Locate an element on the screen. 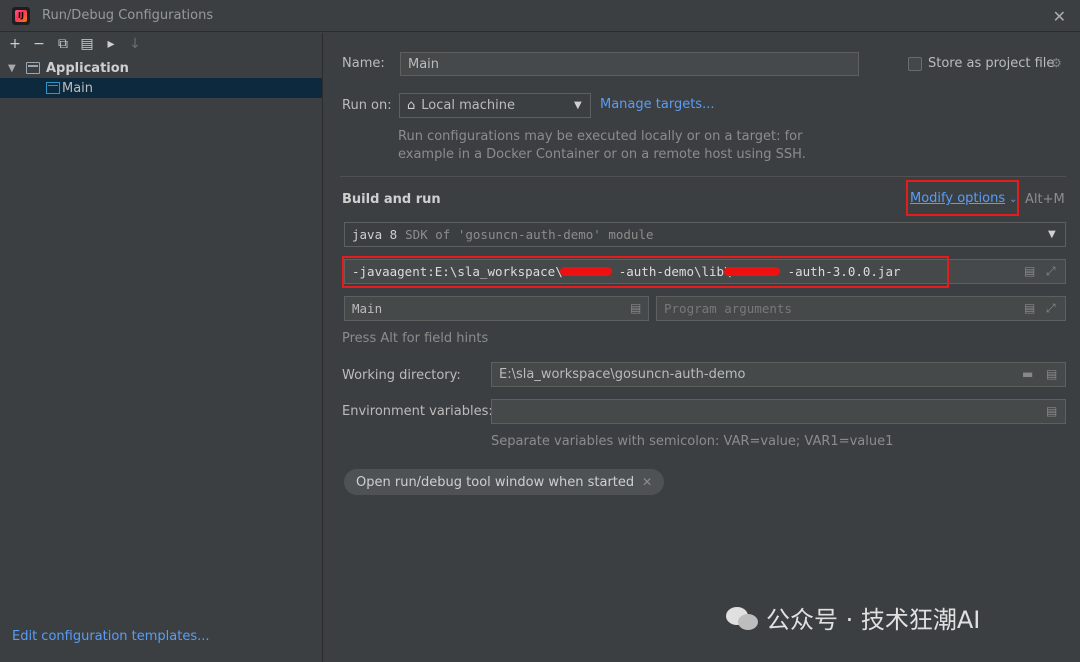  chip-label: Open run/debug tool window when started is located at coordinates (495, 482).